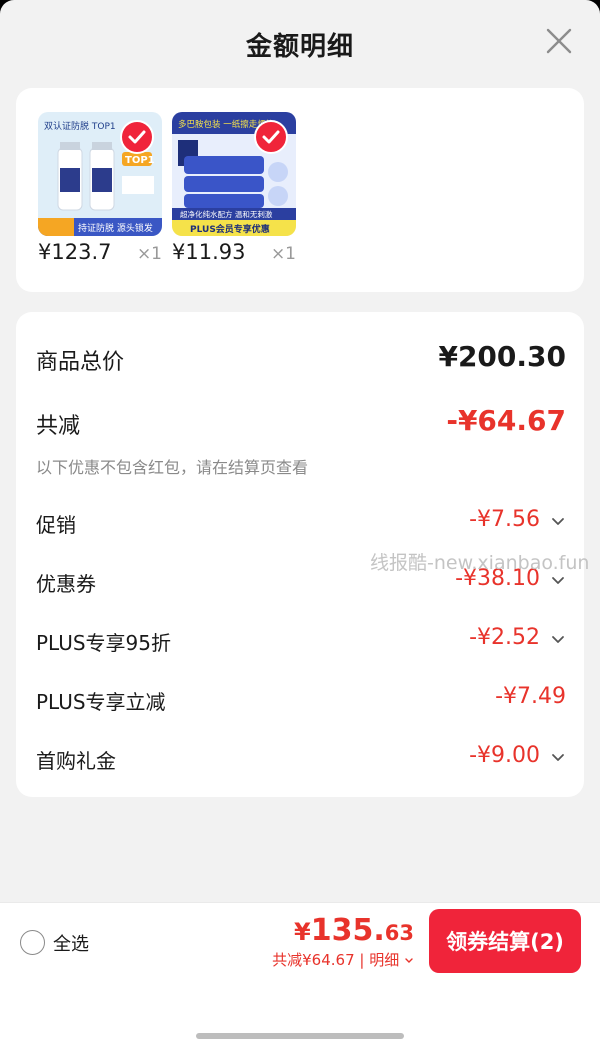  Describe the element at coordinates (56, 525) in the screenshot. I see `discount-label: 促销` at that location.